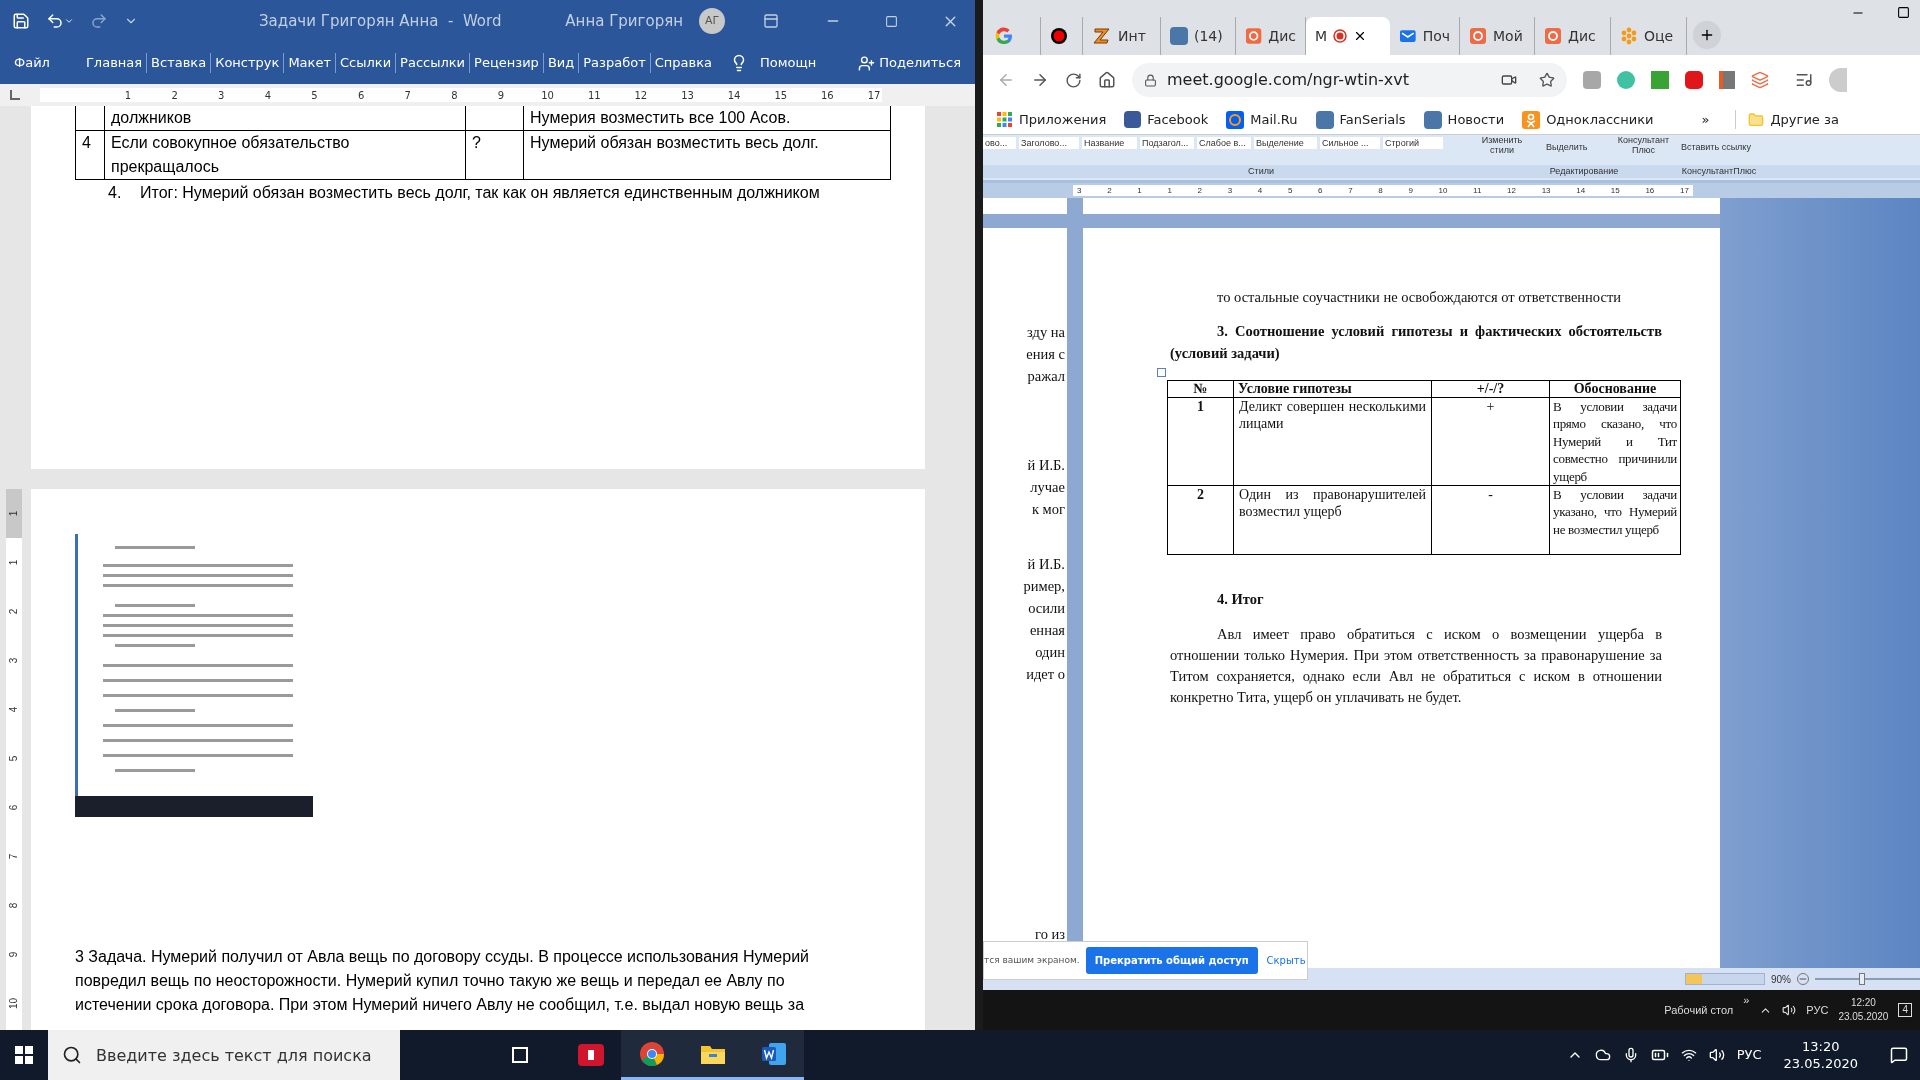  Describe the element at coordinates (14, 905) in the screenshot. I see `ruler-number: 8` at that location.